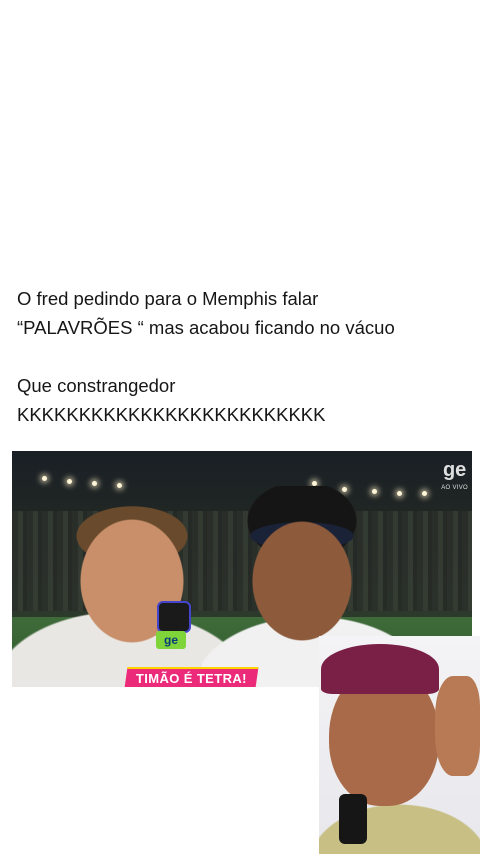  What do you see at coordinates (174, 617) in the screenshot?
I see `microphone` at bounding box center [174, 617].